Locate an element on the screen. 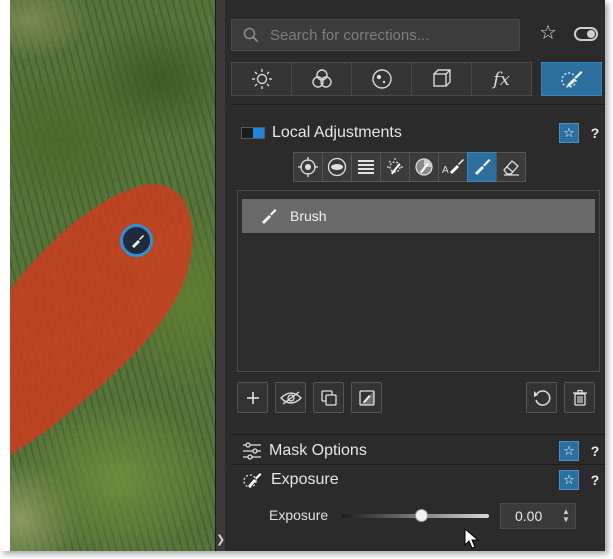  color-picker-icon is located at coordinates (424, 167).